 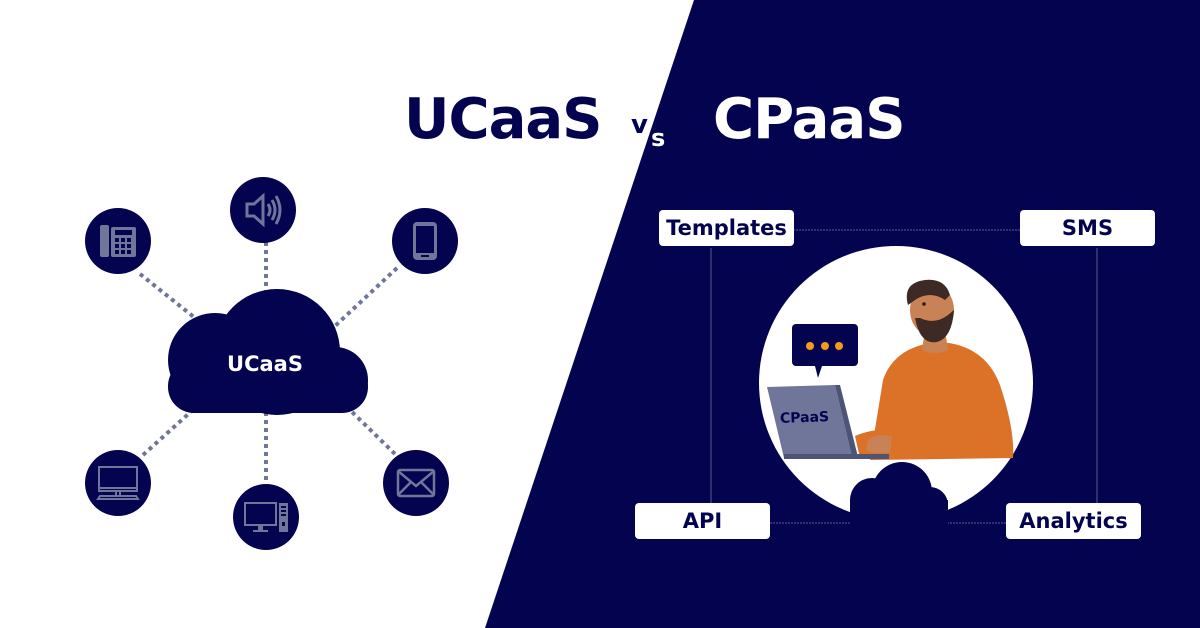 I want to click on laptop-screen-label: CPaaS, so click(x=804, y=418).